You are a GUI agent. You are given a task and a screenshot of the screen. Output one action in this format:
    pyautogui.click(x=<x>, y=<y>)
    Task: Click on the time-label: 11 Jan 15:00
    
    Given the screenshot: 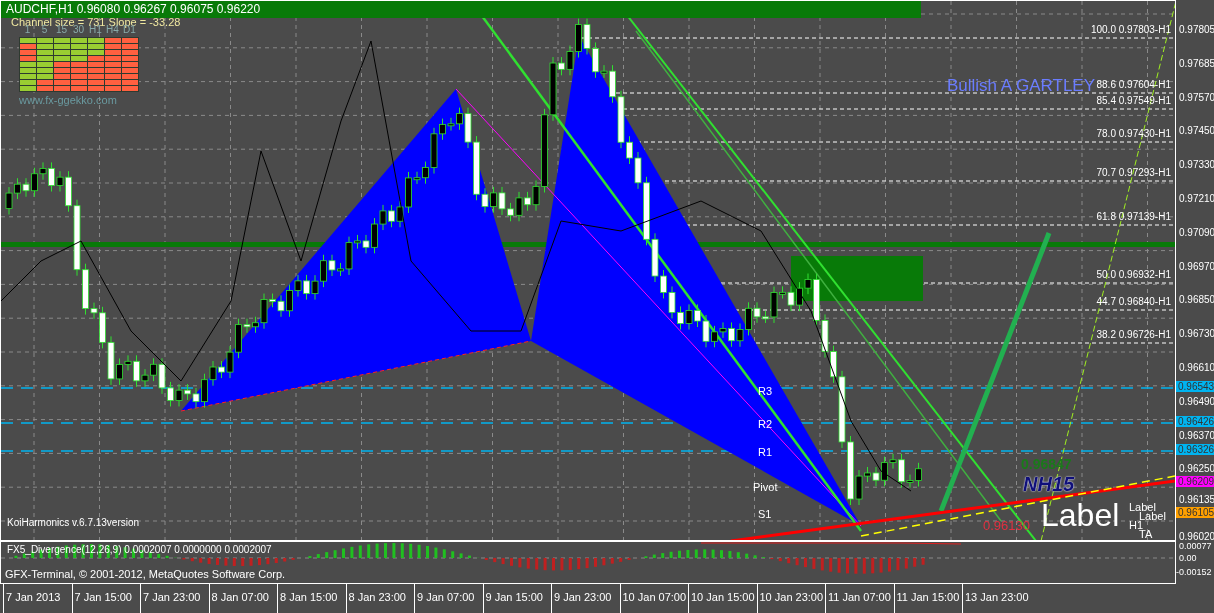 What is the action you would take?
    pyautogui.click(x=927, y=598)
    